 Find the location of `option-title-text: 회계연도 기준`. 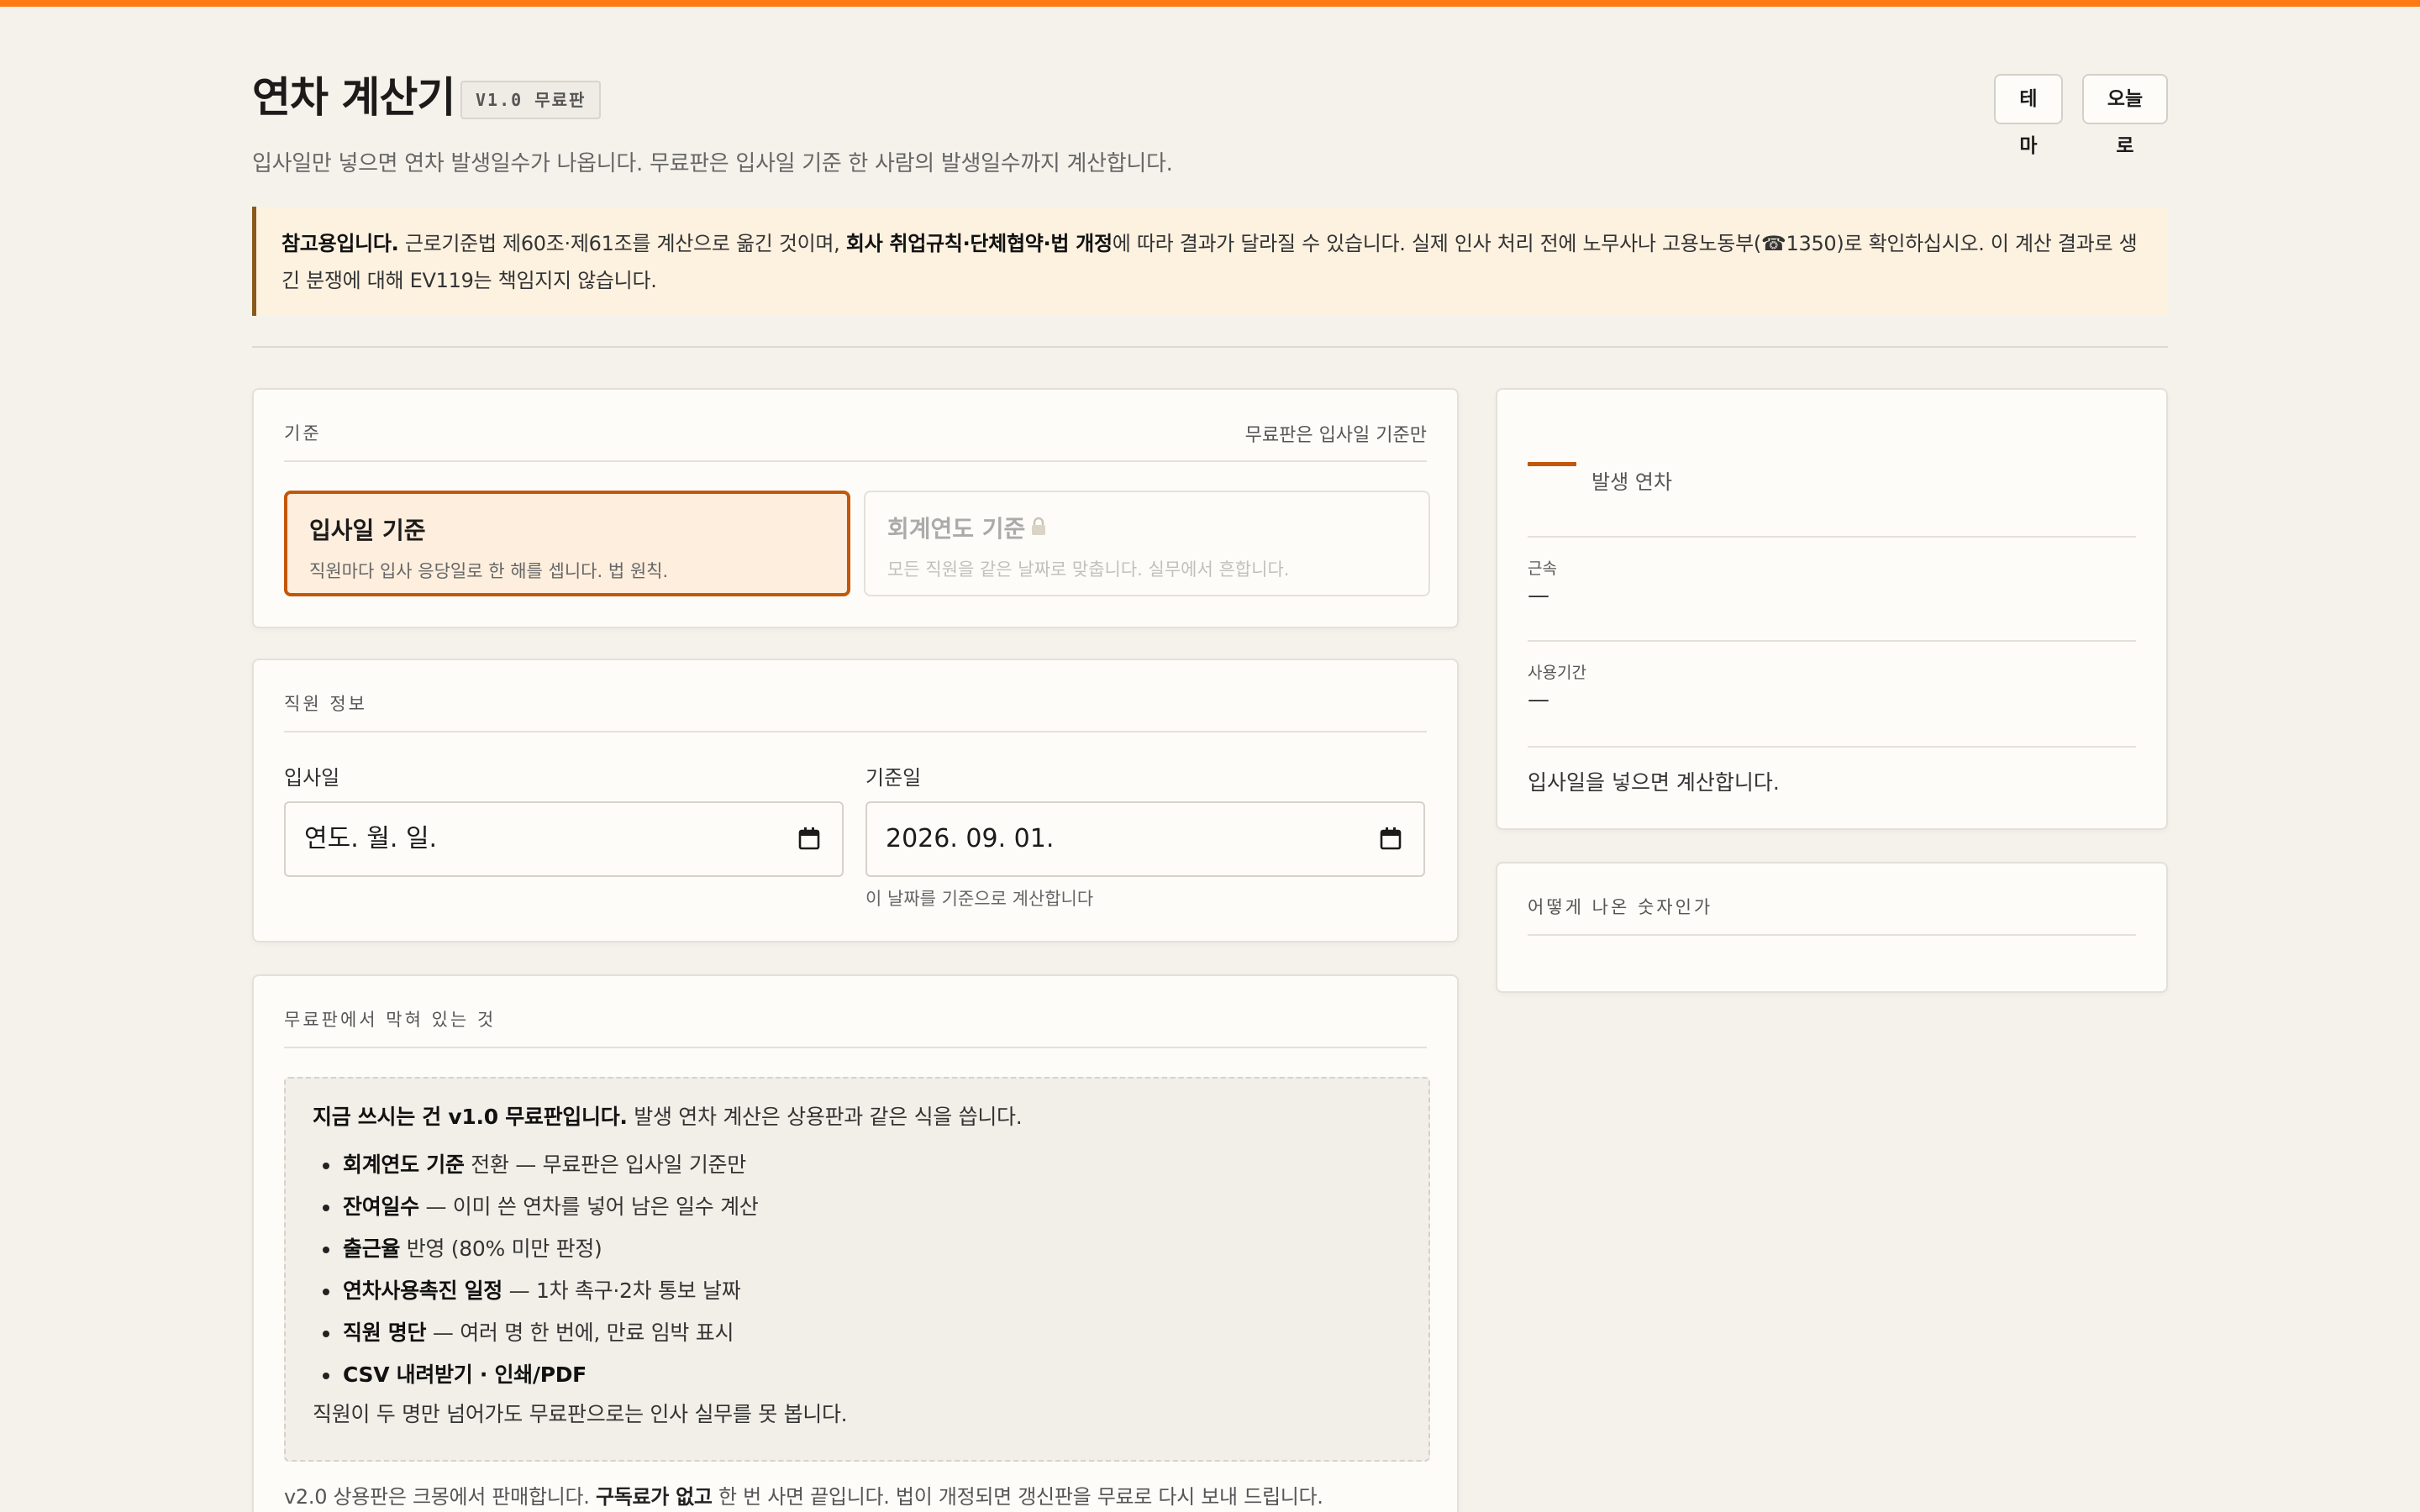

option-title-text: 회계연도 기준 is located at coordinates (957, 529).